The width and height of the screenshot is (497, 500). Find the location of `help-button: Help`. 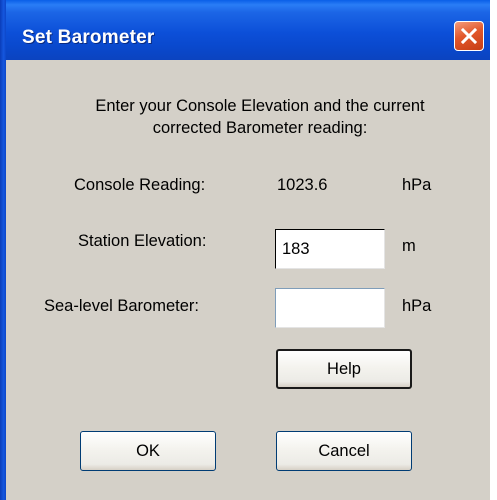

help-button: Help is located at coordinates (344, 369).